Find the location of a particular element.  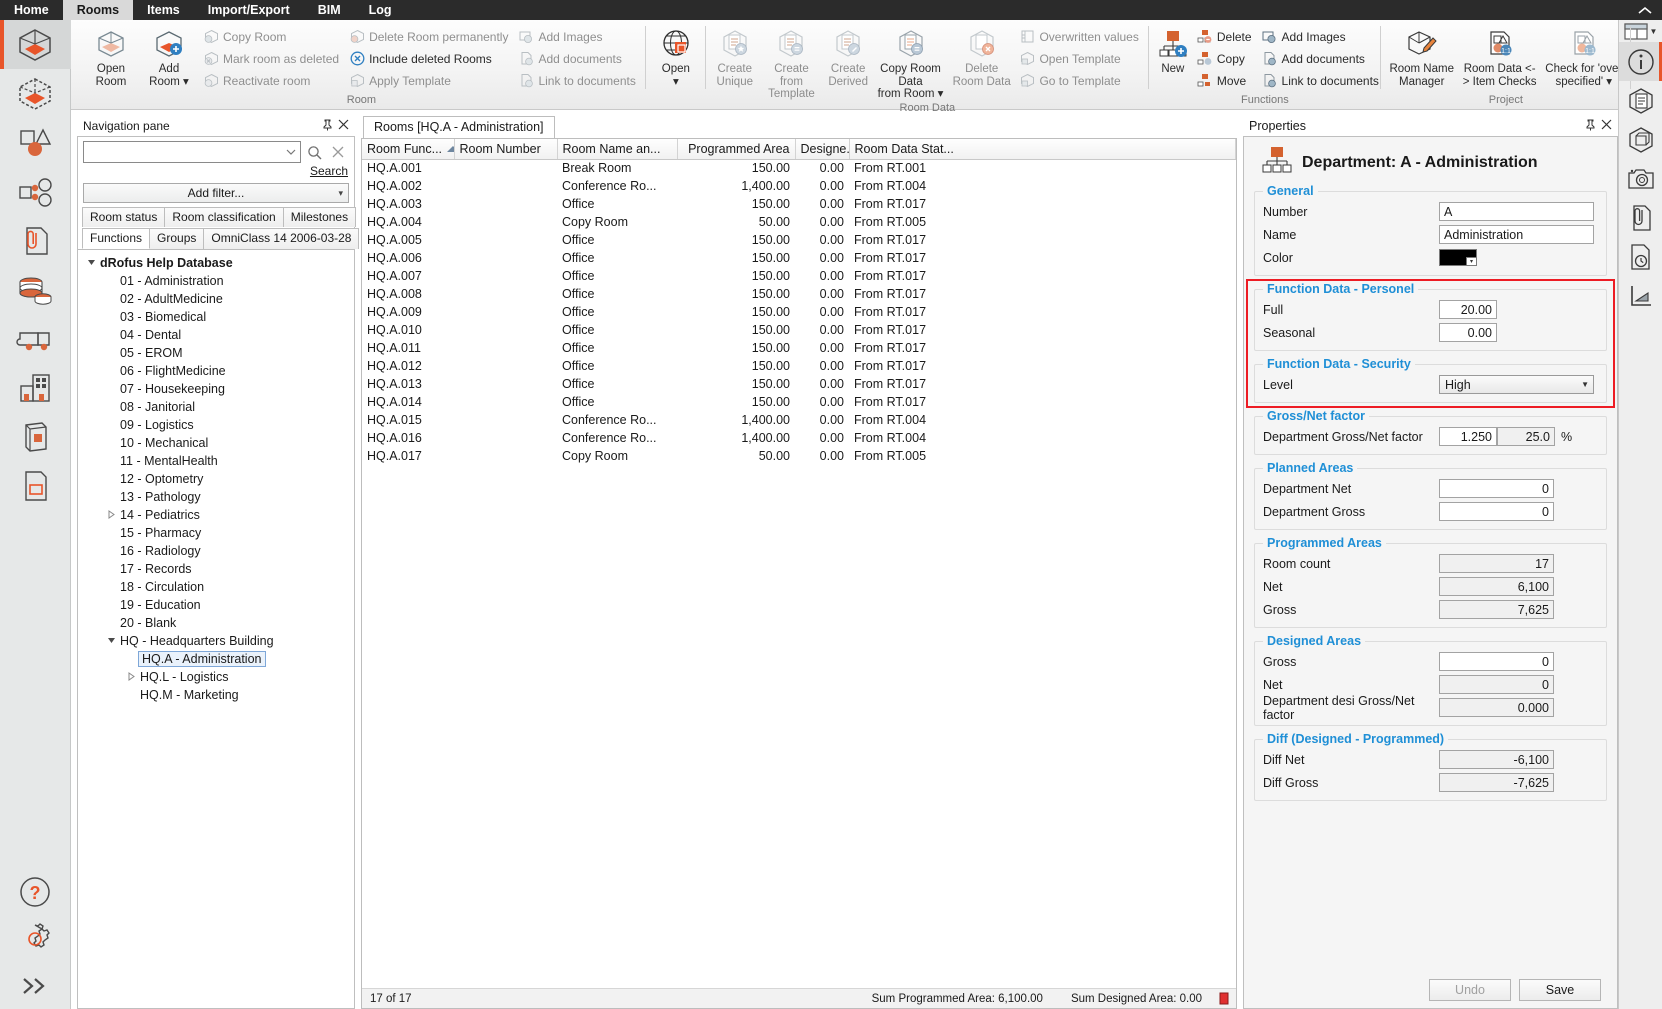

delete-room-permanently-button: Delete Room permanently is located at coordinates (428, 36).